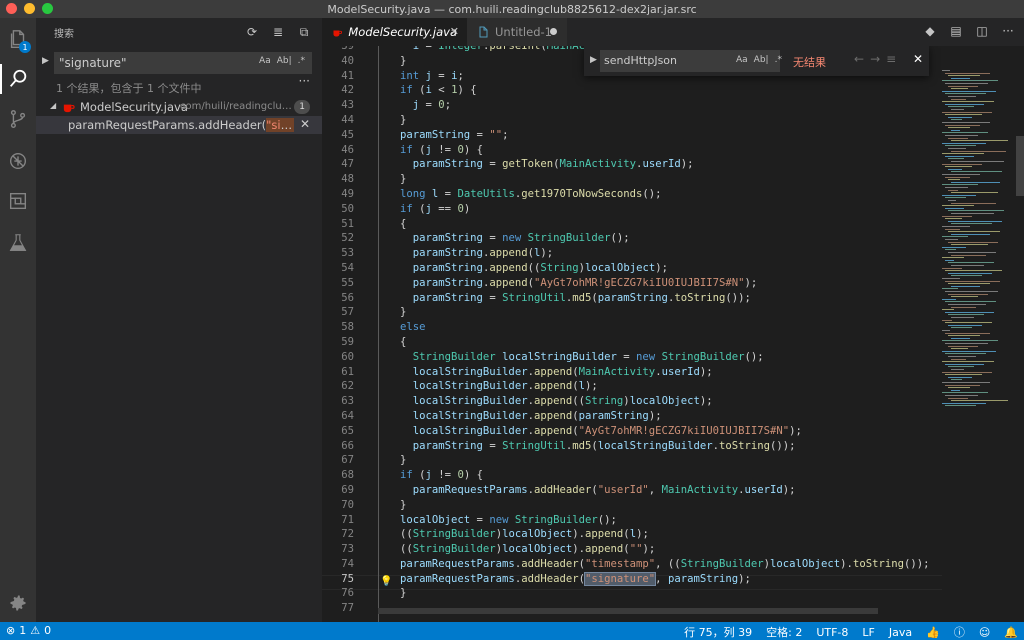 This screenshot has width=1024, height=640. Describe the element at coordinates (959, 632) in the screenshot. I see `info-icon: ⓘ` at that location.